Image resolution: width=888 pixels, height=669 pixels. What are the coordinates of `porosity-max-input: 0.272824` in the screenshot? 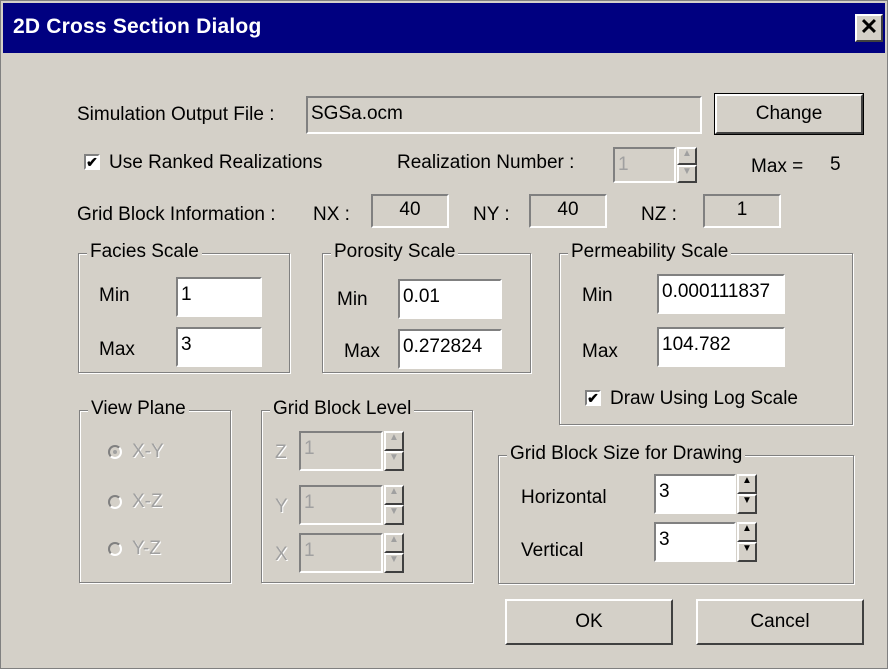 It's located at (450, 349).